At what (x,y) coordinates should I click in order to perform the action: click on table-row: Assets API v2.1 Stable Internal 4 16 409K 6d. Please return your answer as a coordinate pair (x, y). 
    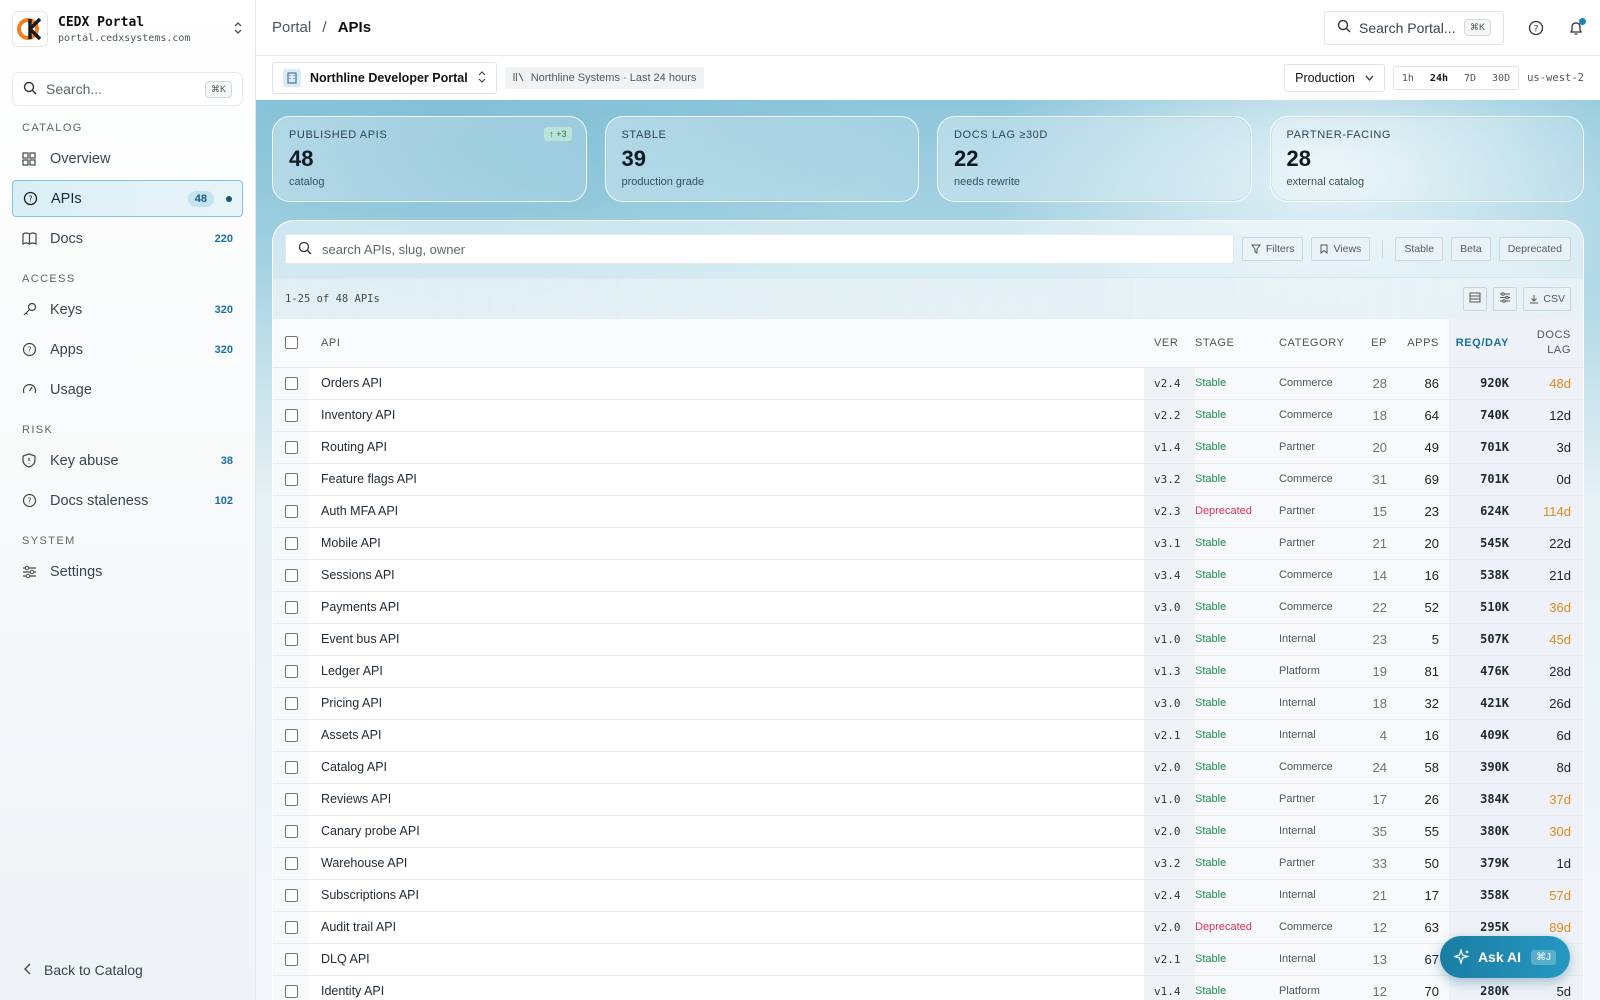
    Looking at the image, I should click on (928, 735).